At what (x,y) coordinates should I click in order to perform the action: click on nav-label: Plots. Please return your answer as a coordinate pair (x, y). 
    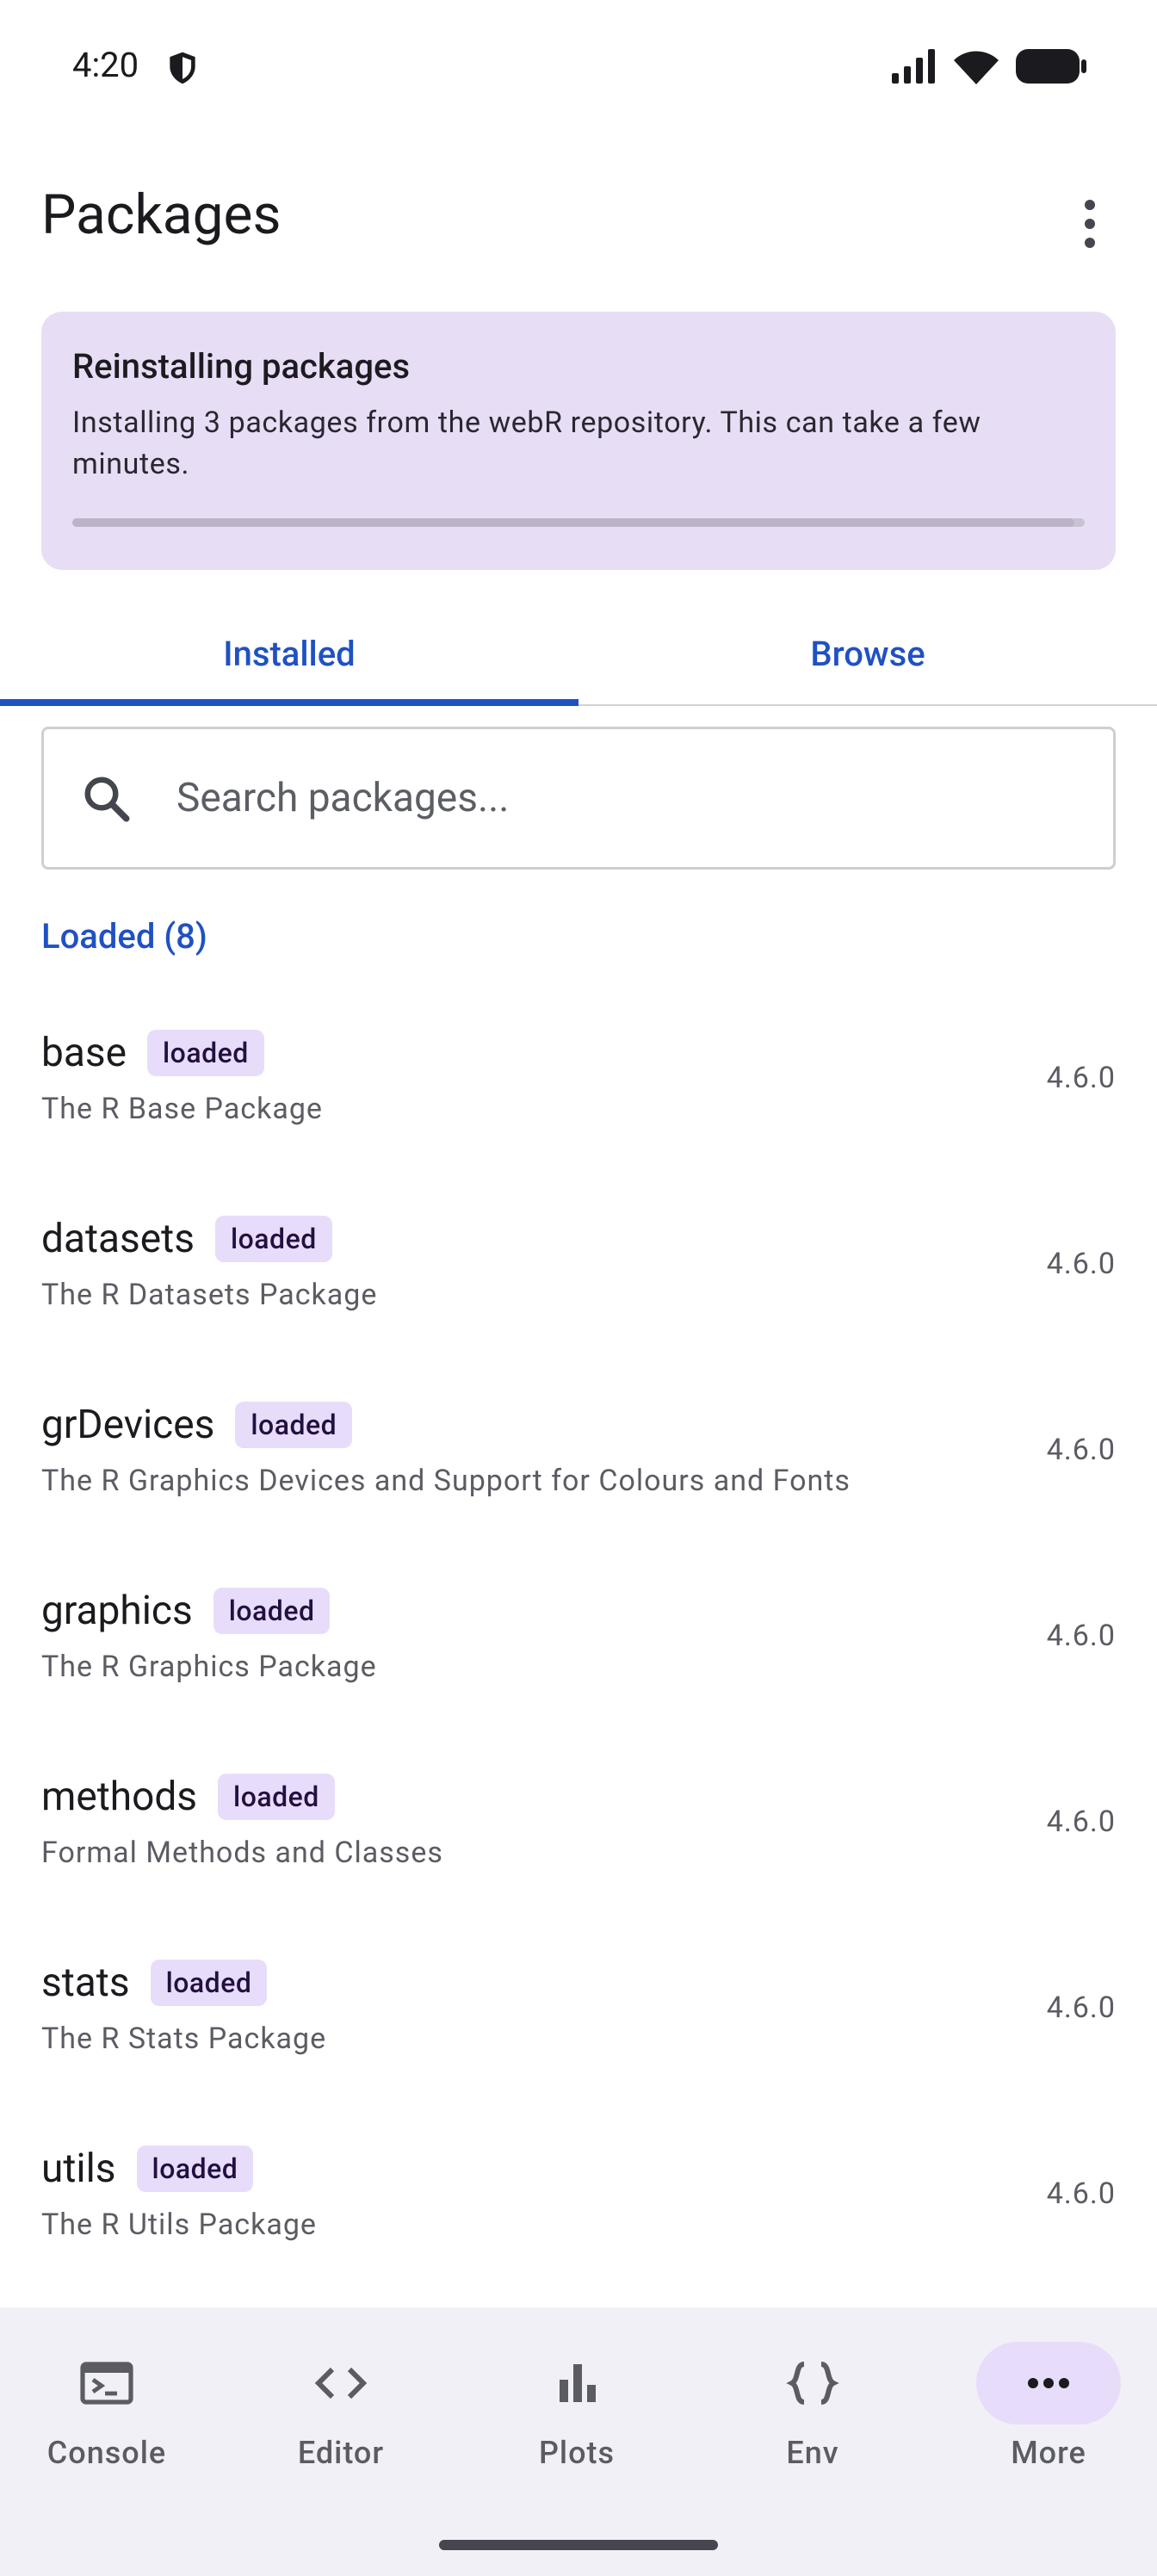
    Looking at the image, I should click on (577, 2453).